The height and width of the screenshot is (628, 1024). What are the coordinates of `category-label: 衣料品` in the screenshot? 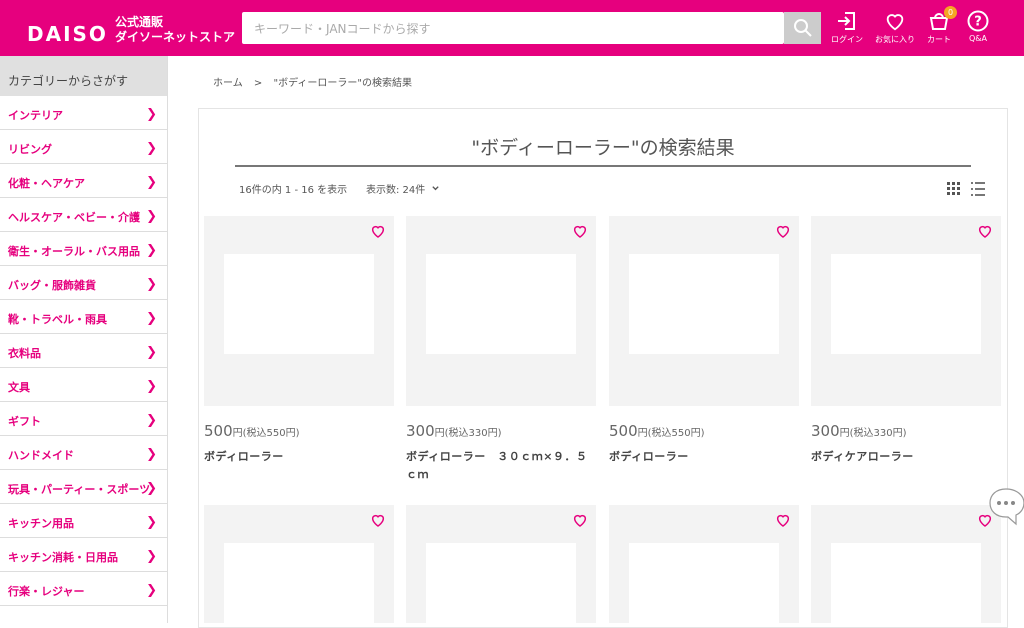 It's located at (24, 353).